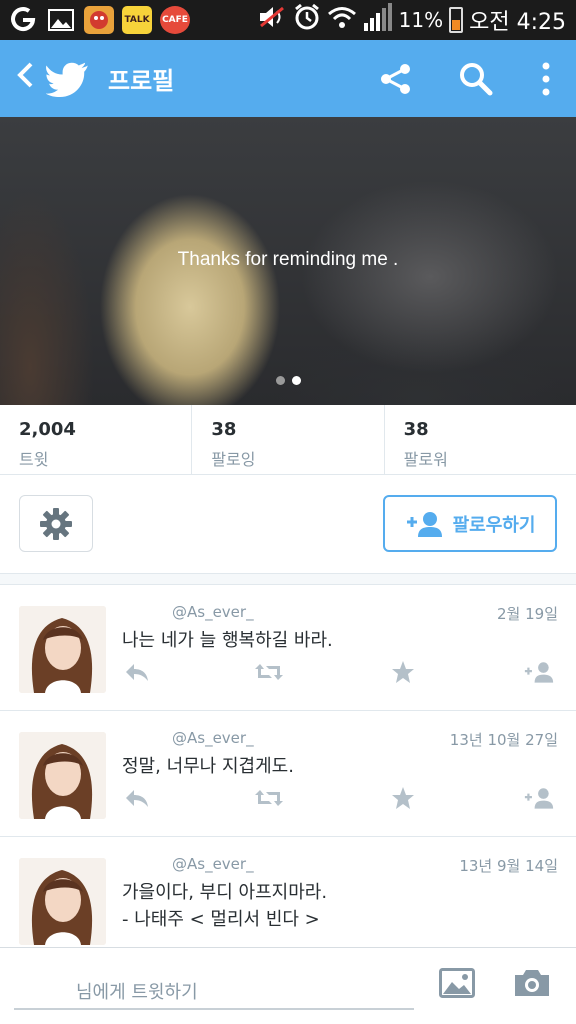  Describe the element at coordinates (233, 459) in the screenshot. I see `stat-label: 팔로잉` at that location.